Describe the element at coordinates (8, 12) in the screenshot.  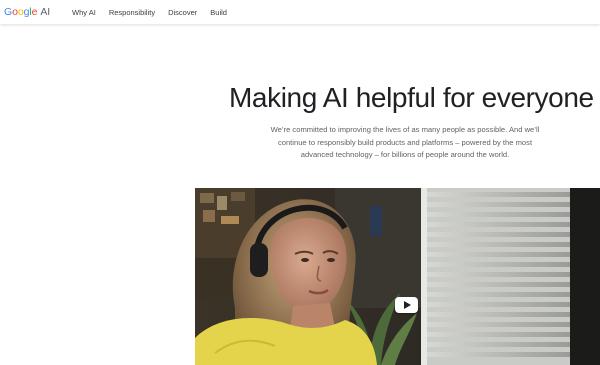
I see `logo-letter-g: G` at that location.